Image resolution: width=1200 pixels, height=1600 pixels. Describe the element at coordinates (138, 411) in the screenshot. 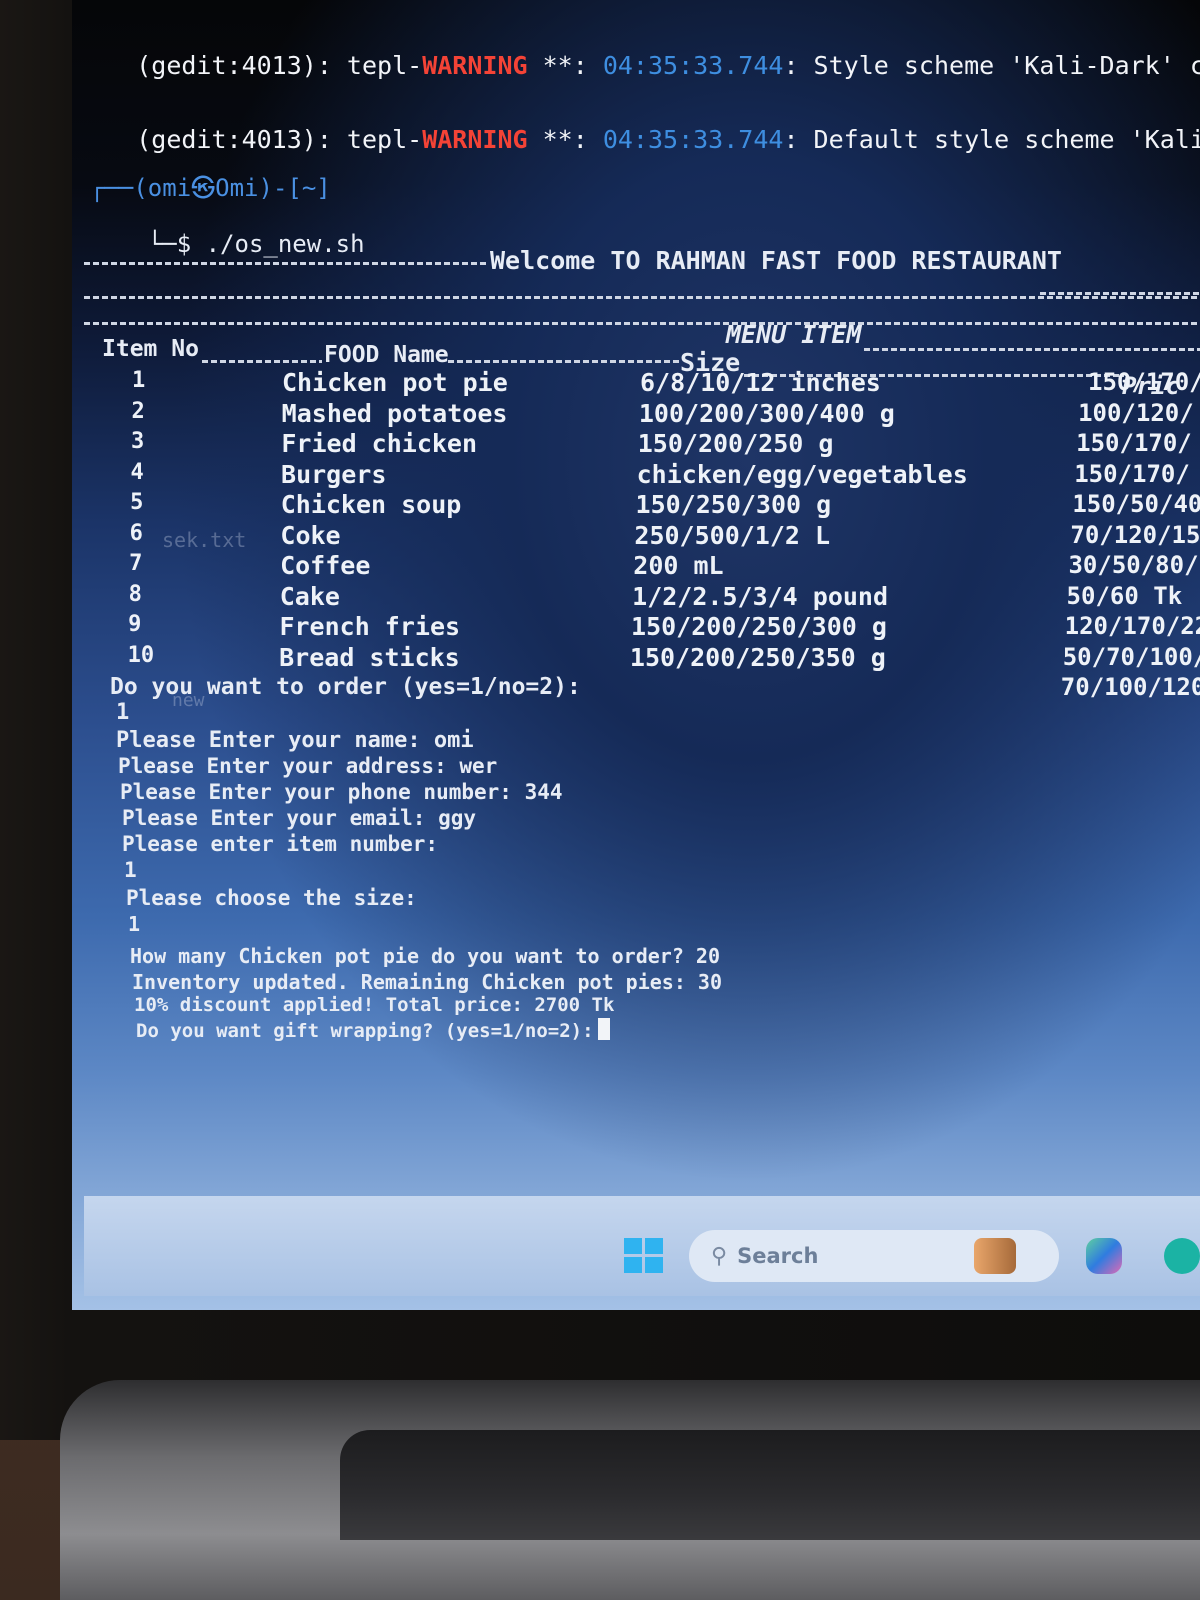

I see `item-number: 2` at that location.